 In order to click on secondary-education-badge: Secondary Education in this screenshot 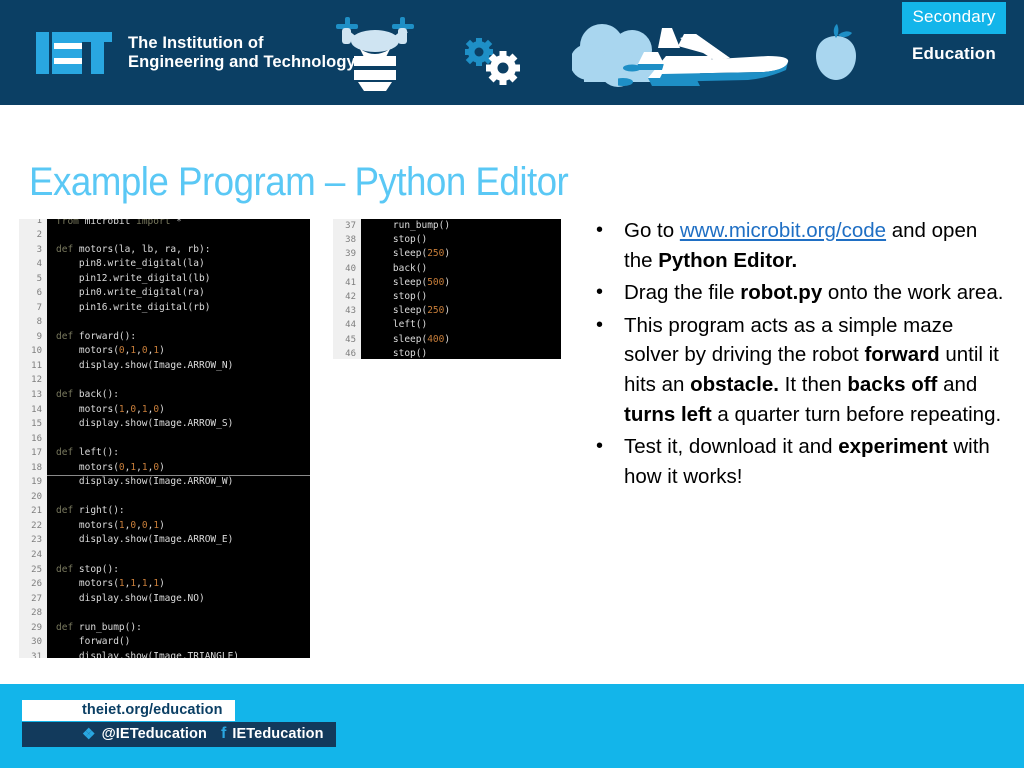, I will do `click(954, 33)`.